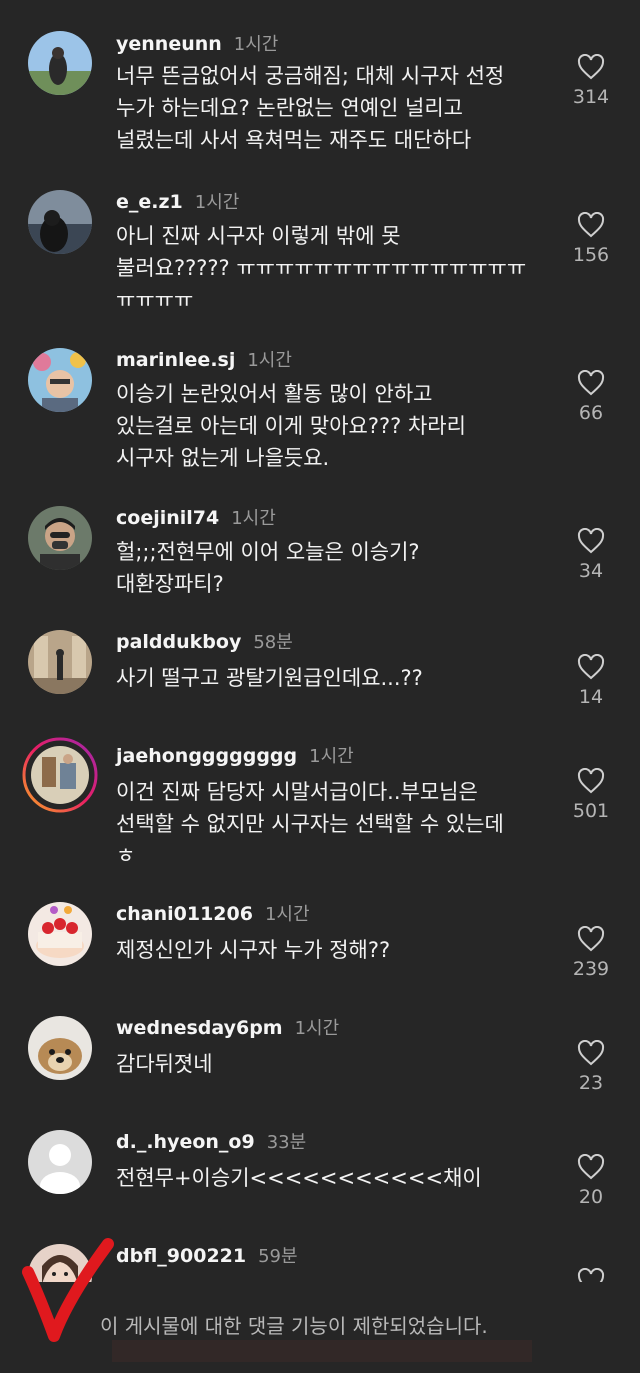 Image resolution: width=640 pixels, height=1373 pixels. I want to click on like-control: 501, so click(591, 795).